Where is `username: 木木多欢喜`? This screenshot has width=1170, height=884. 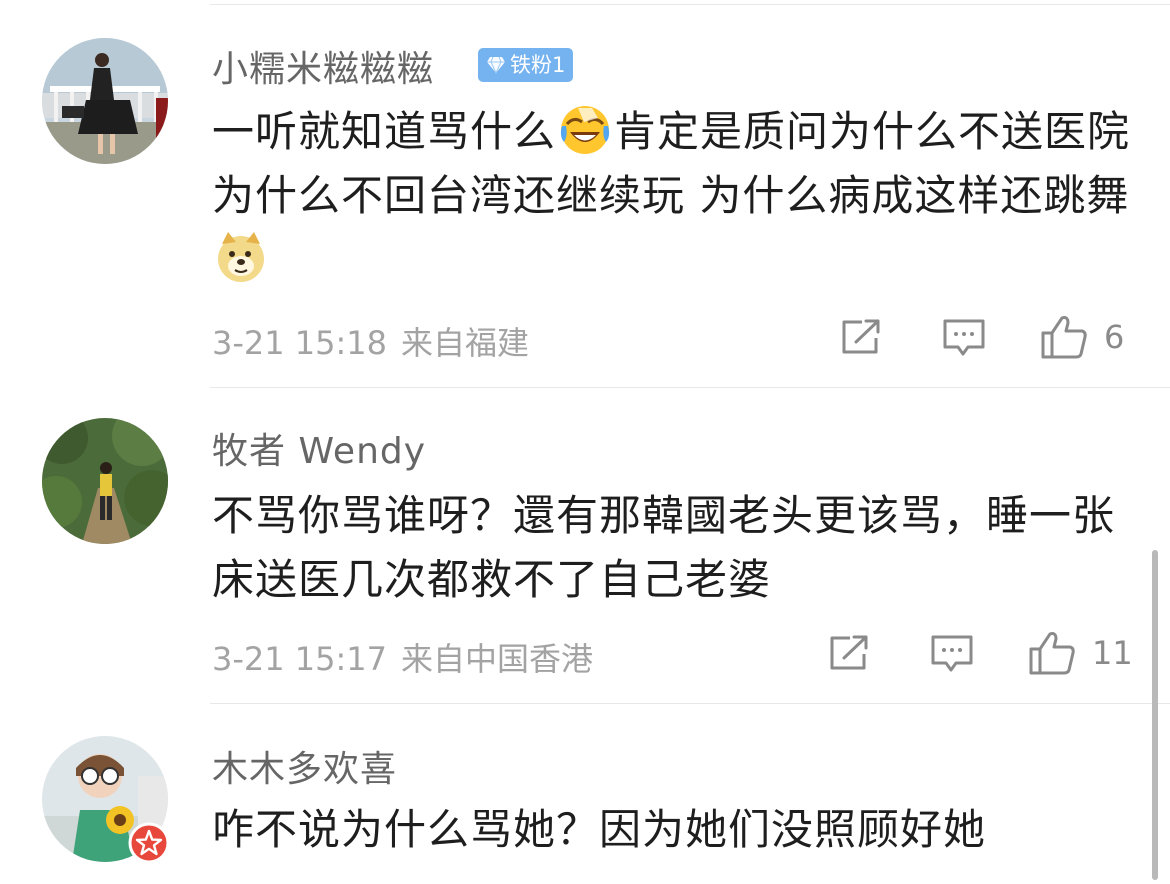
username: 木木多欢喜 is located at coordinates (304, 766).